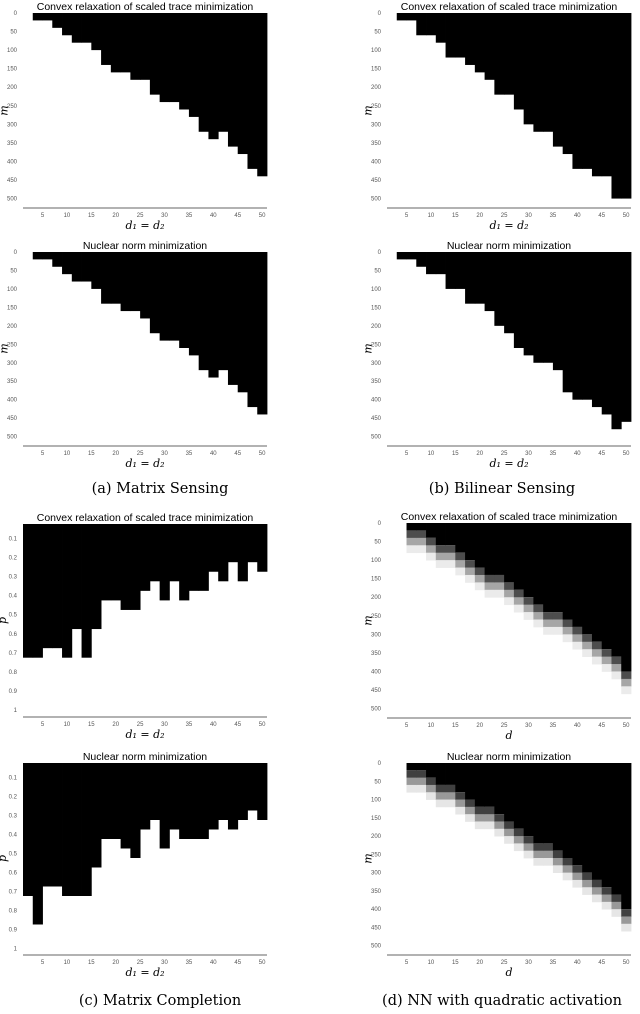 The image size is (640, 1014). Describe the element at coordinates (509, 246) in the screenshot. I see `panel-title: Nuclear norm minimization` at that location.